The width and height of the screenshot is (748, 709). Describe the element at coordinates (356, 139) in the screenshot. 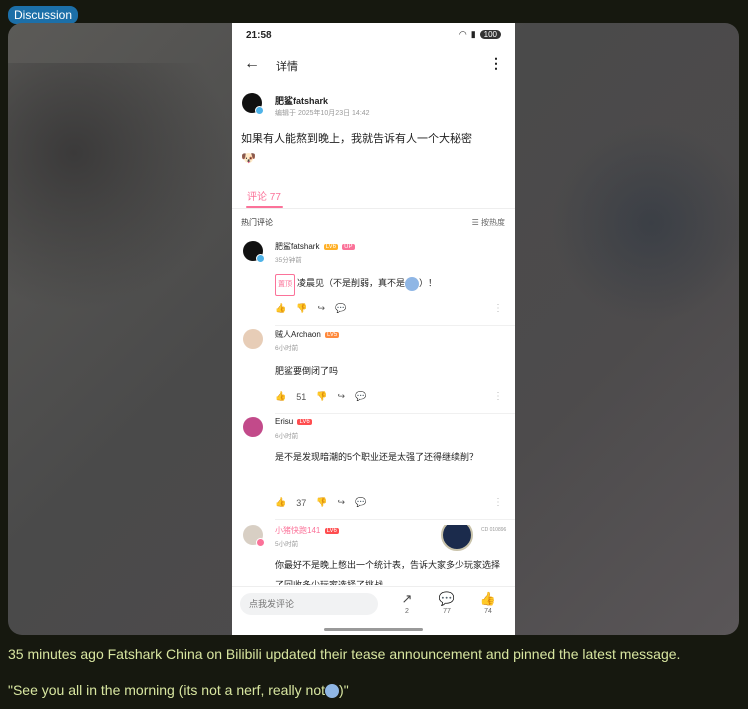

I see `post-text: 如果有人能熬到晚上，我就告诉有人一个大秘密` at that location.